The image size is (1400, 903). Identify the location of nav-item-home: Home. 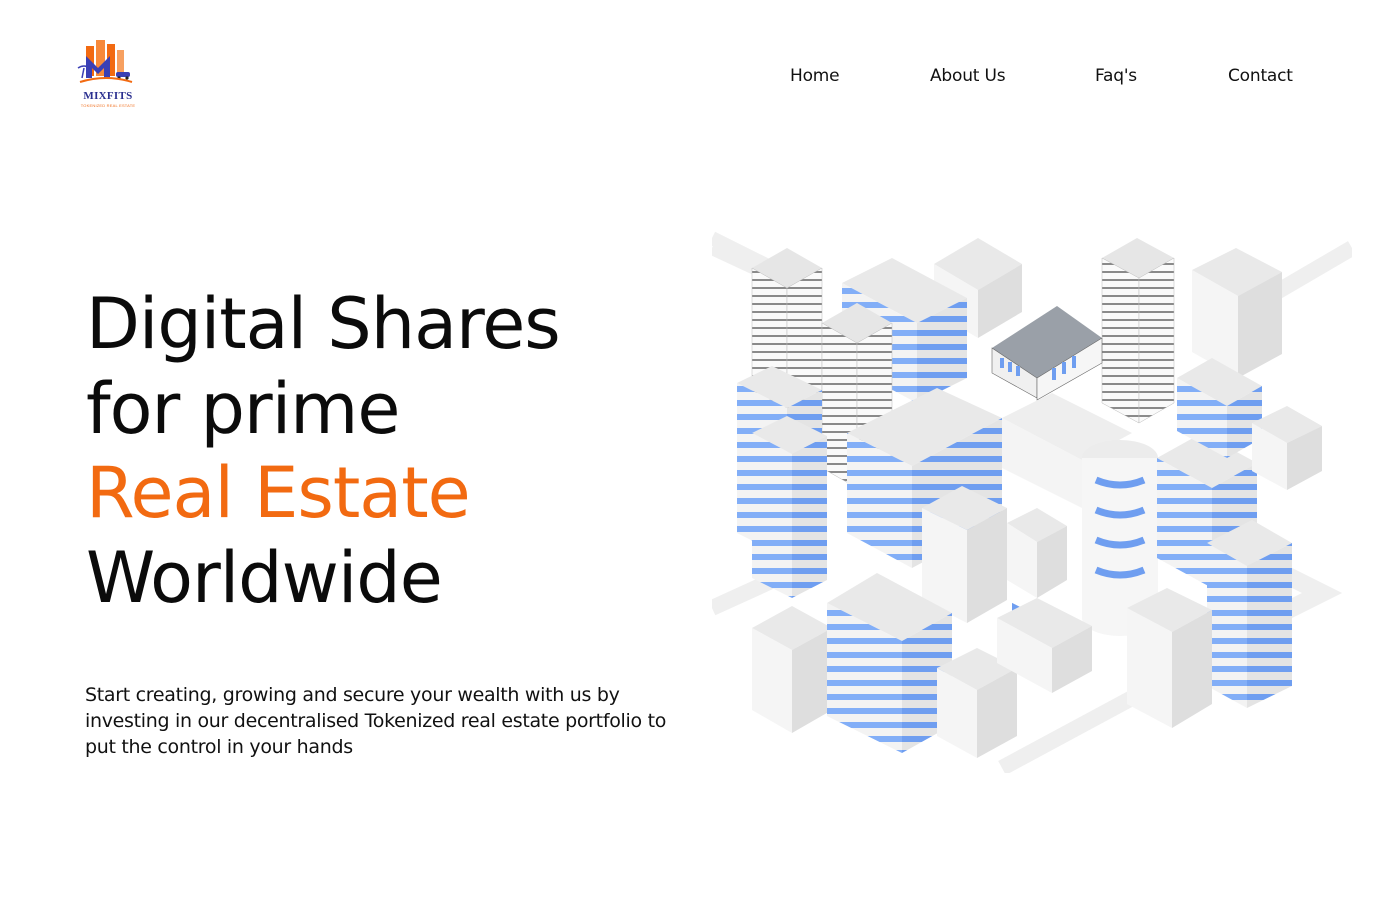
(815, 76).